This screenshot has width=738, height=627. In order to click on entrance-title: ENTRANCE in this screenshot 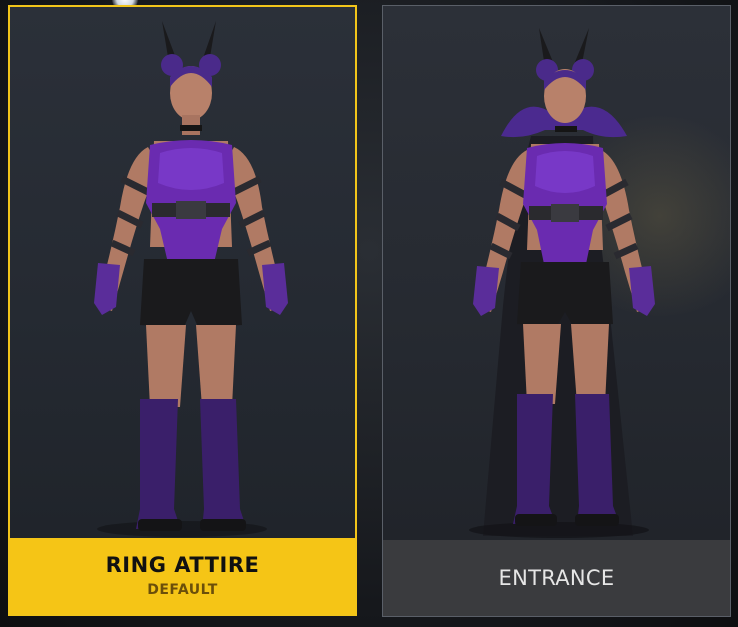, I will do `click(556, 578)`.